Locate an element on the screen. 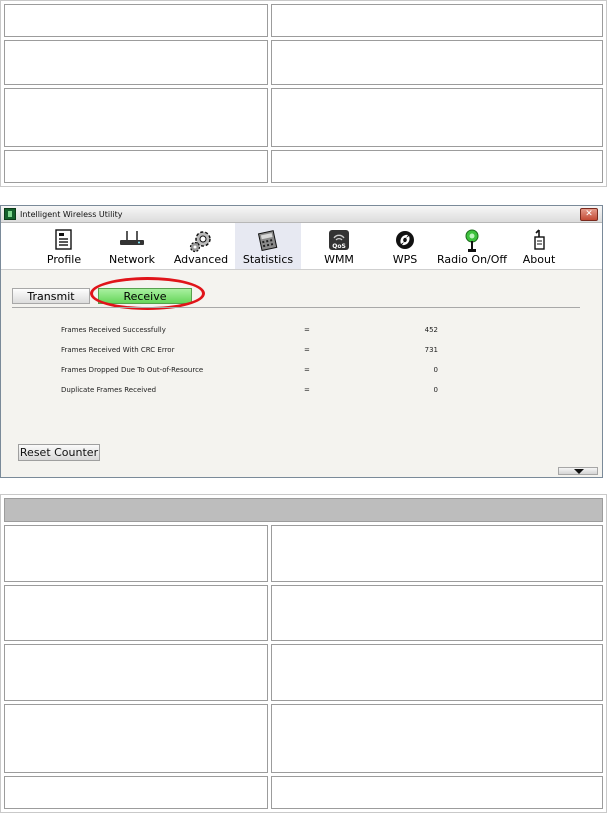 The width and height of the screenshot is (608, 813). svg-text: QoS is located at coordinates (339, 246).